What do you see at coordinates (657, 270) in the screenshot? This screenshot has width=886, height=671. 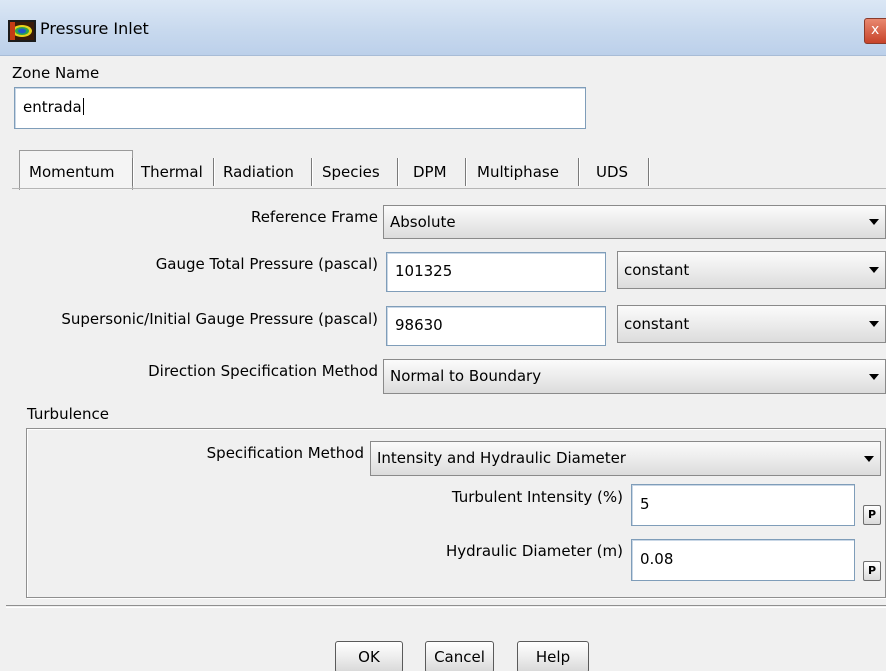 I see `gauge-total-pressure-profile-value: constant` at bounding box center [657, 270].